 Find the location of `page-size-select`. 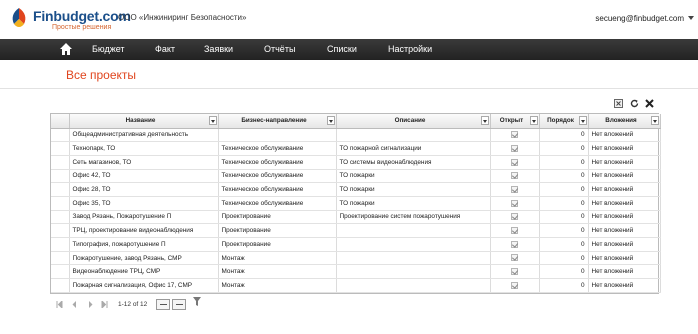

page-size-select is located at coordinates (163, 304).